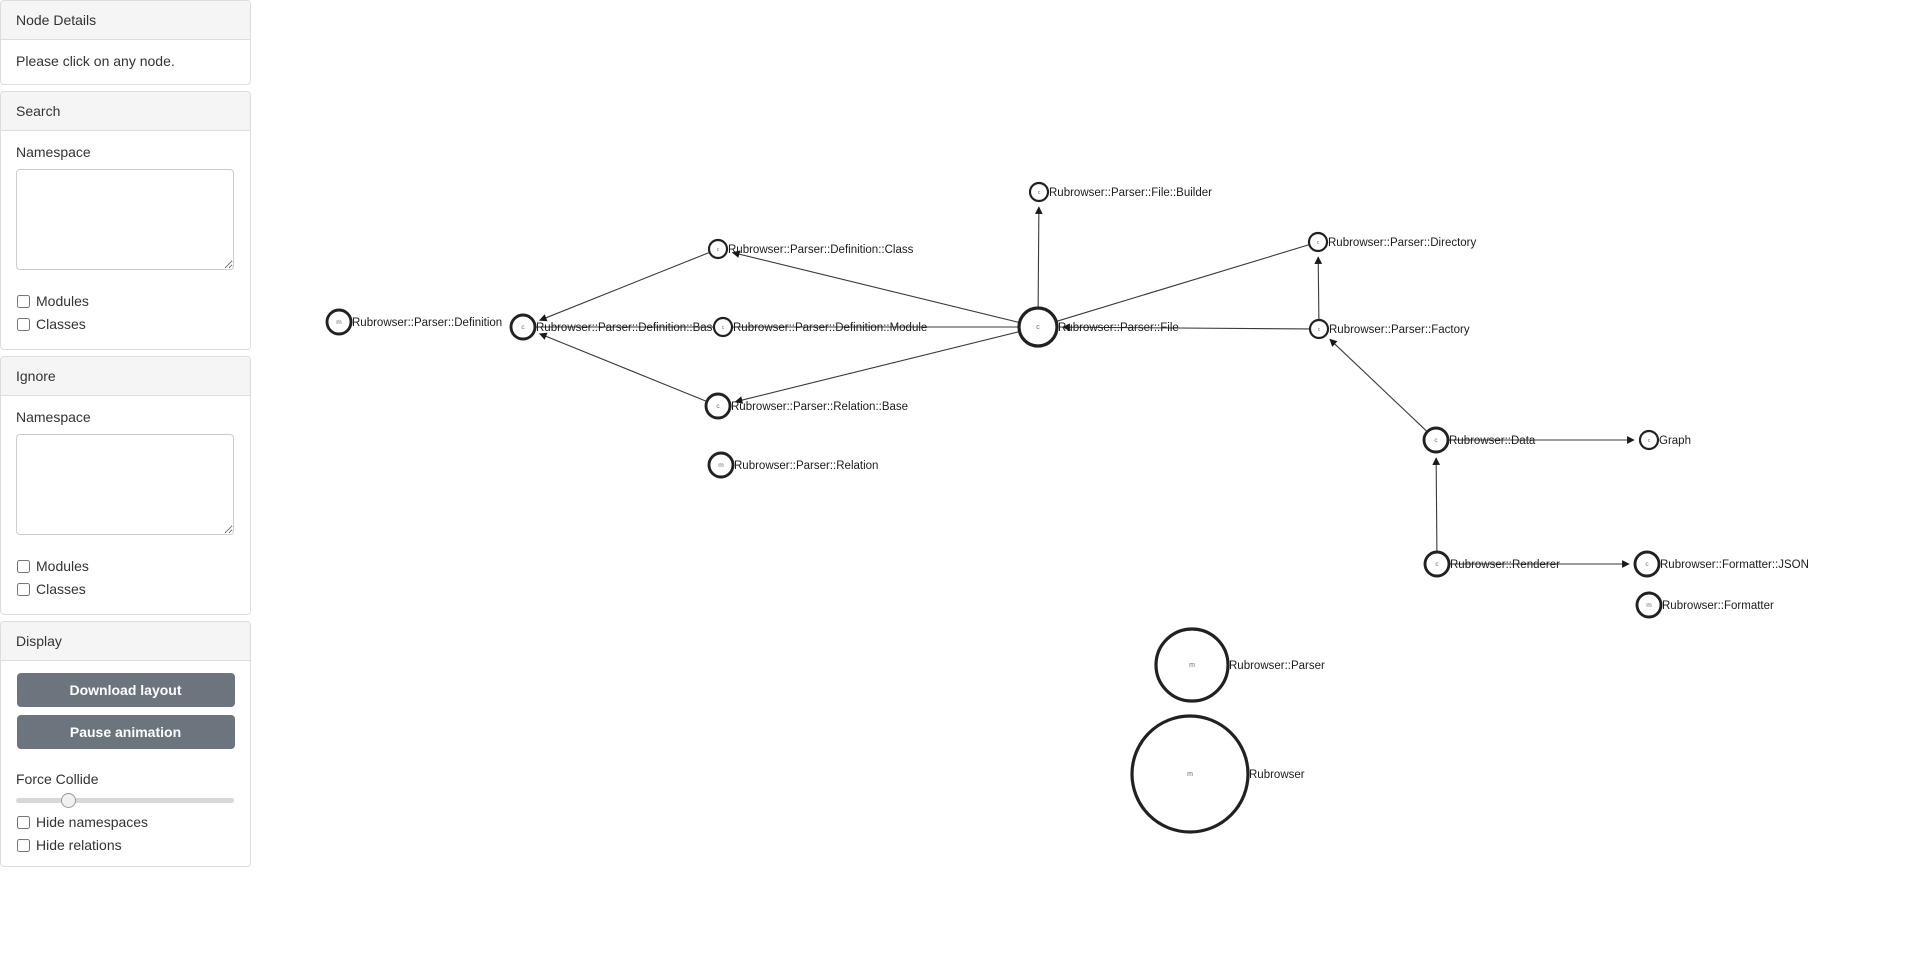  What do you see at coordinates (125, 566) in the screenshot?
I see `ignore-modules-row: Modules` at bounding box center [125, 566].